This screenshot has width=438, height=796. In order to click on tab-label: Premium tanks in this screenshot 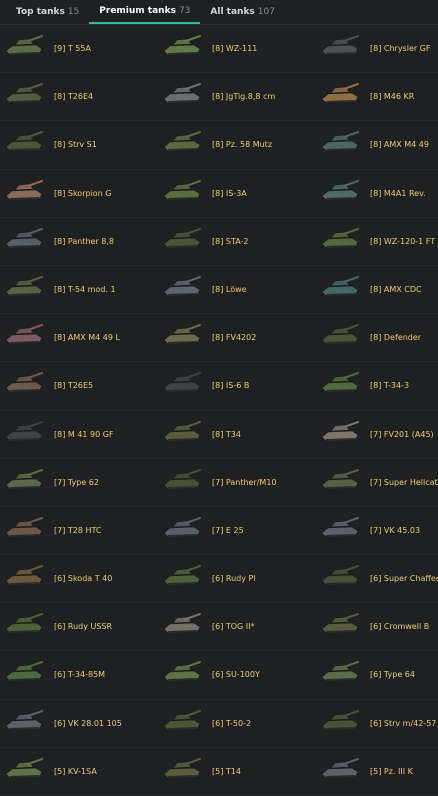, I will do `click(137, 11)`.